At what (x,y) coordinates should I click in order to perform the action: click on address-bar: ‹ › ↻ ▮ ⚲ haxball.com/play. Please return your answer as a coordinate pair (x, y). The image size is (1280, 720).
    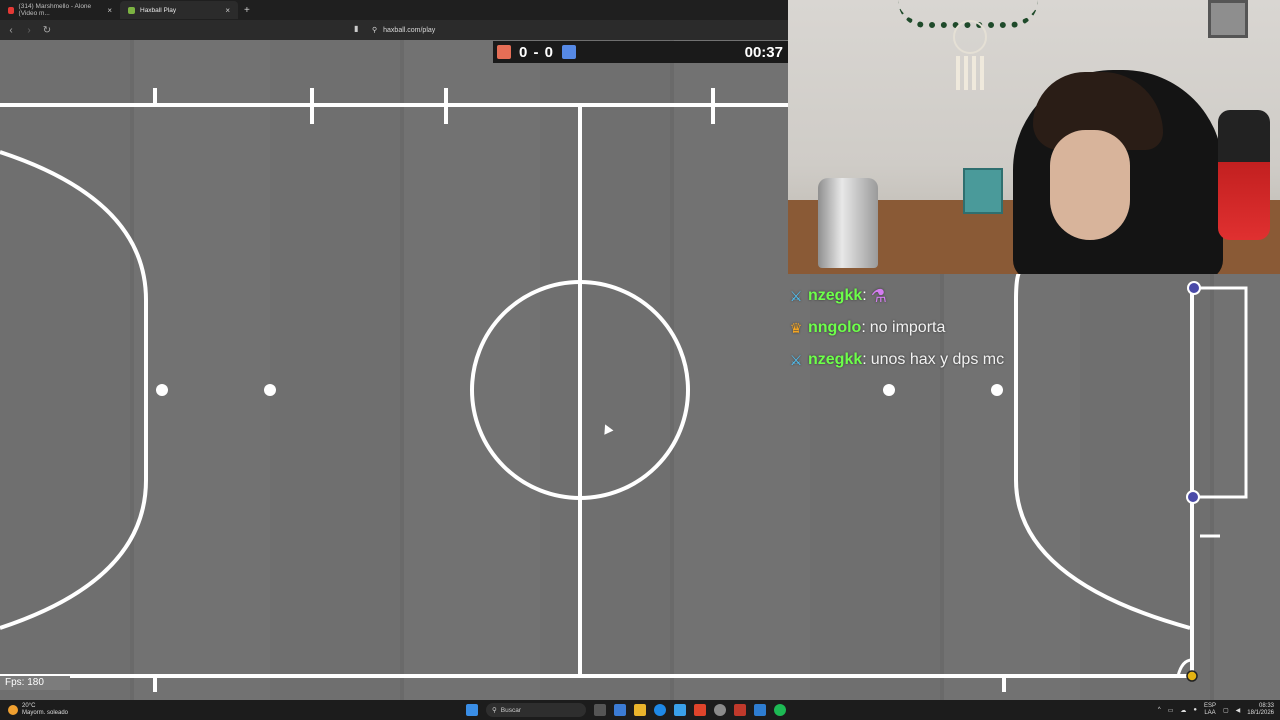
    Looking at the image, I should click on (394, 30).